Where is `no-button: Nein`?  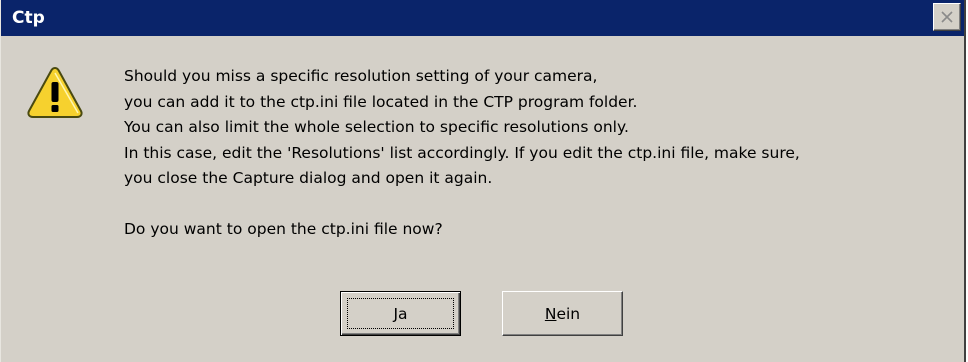
no-button: Nein is located at coordinates (562, 313).